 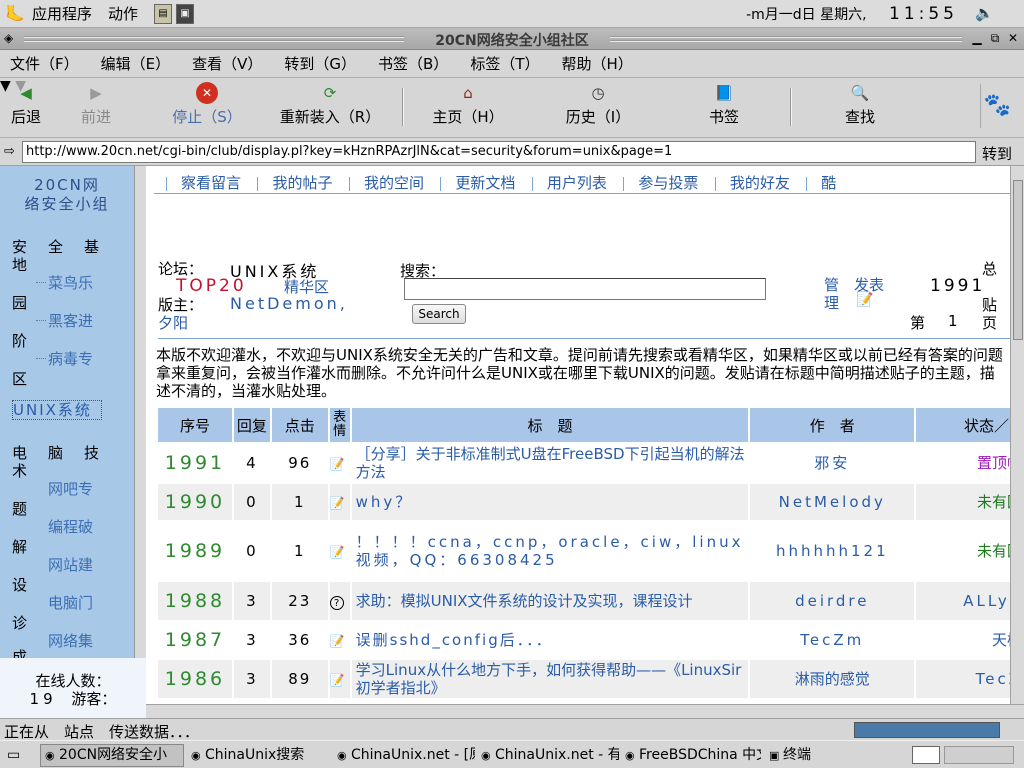 I want to click on terminal-launcher-icon: ▣, so click(x=185, y=13).